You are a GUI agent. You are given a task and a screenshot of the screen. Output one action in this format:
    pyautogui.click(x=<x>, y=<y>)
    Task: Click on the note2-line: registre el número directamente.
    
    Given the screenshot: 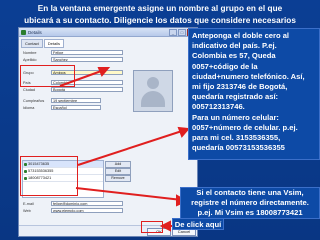 What is the action you would take?
    pyautogui.click(x=250, y=203)
    